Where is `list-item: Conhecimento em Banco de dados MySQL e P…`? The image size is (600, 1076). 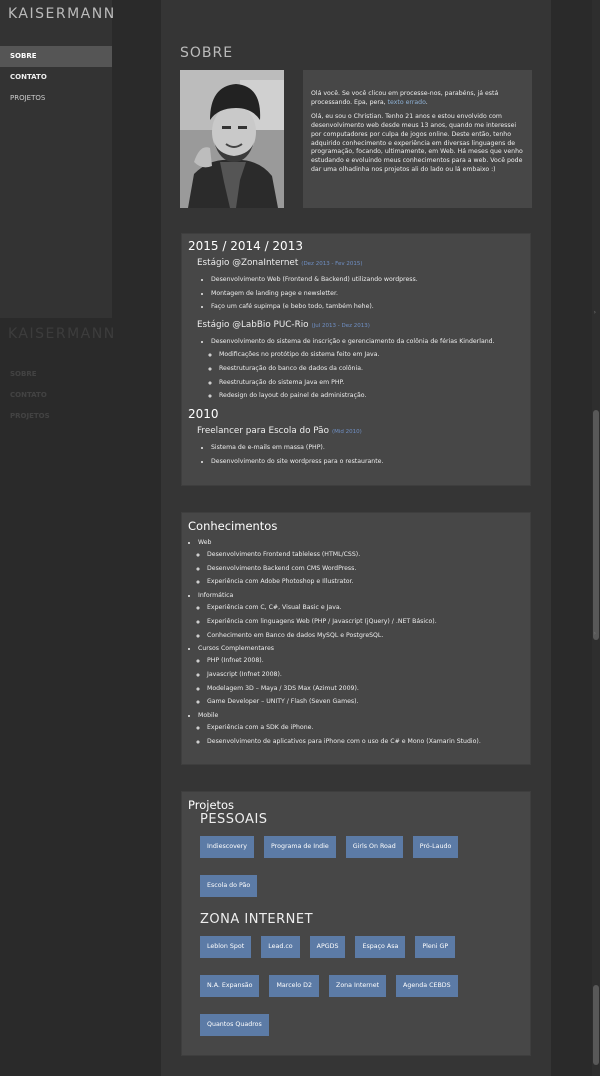 list-item: Conhecimento em Banco de dados MySQL e P… is located at coordinates (365, 636).